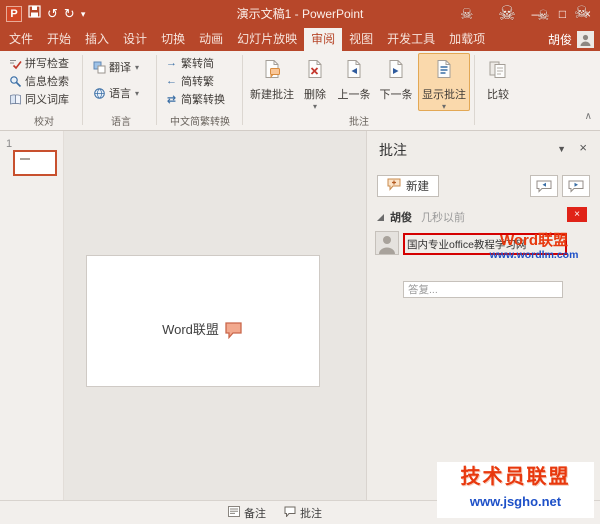 Image resolution: width=600 pixels, height=524 pixels. I want to click on redo-icon: ↻, so click(69, 14).